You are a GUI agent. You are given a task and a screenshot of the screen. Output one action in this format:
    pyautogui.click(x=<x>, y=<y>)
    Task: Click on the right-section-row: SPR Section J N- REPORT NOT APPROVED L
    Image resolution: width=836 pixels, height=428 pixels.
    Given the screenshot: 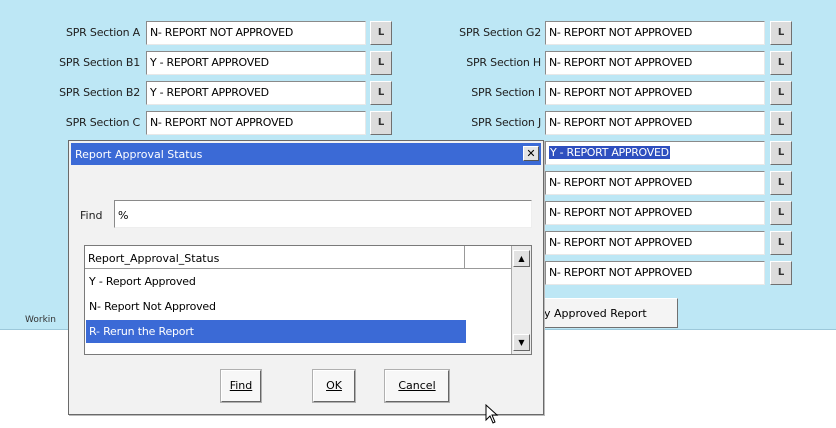 What is the action you would take?
    pyautogui.click(x=418, y=123)
    